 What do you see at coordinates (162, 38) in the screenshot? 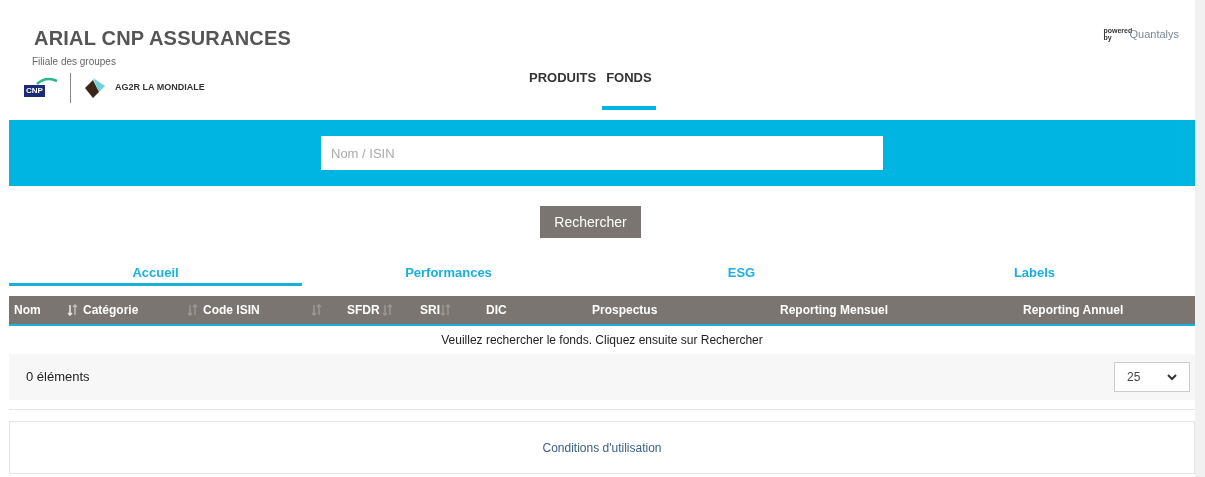
I see `site-title: ARIAL CNP ASSURANCES` at bounding box center [162, 38].